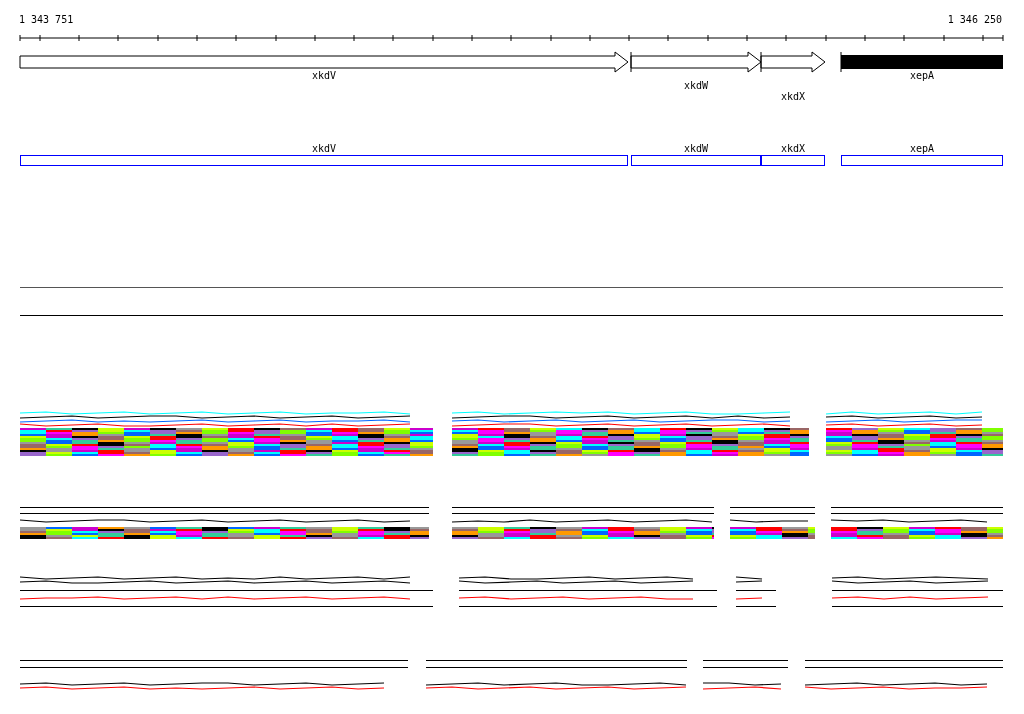 This screenshot has height=714, width=1024. I want to click on gene-label: xepA, so click(922, 75).